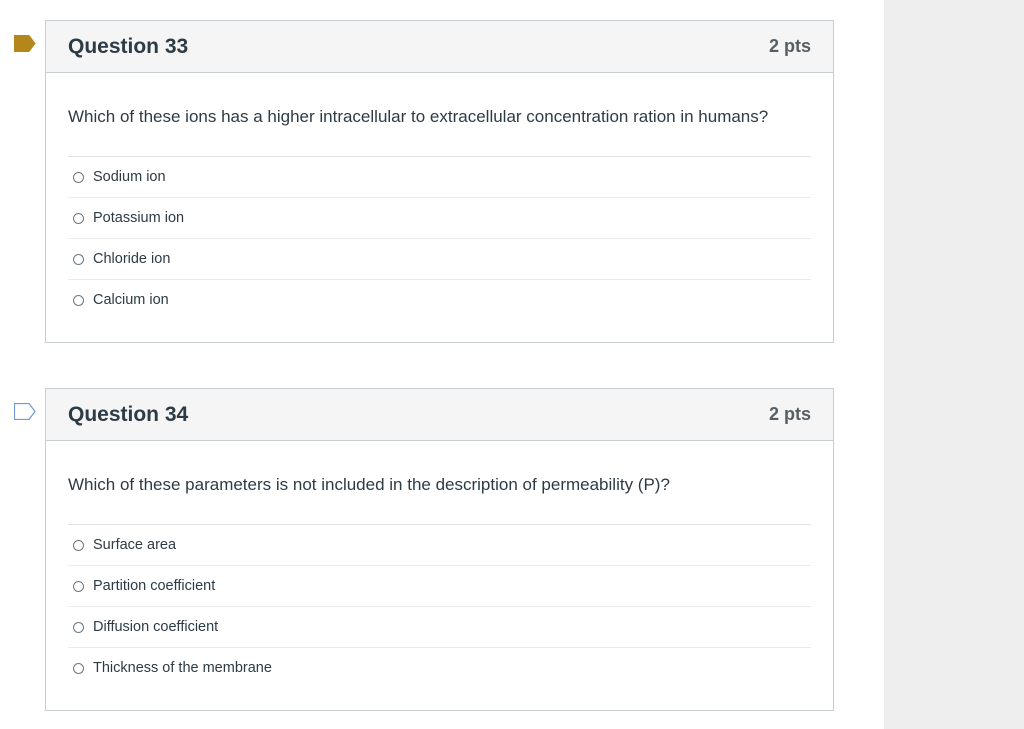 Image resolution: width=1024 pixels, height=729 pixels. Describe the element at coordinates (439, 300) in the screenshot. I see `answer-option: Calcium ion` at that location.